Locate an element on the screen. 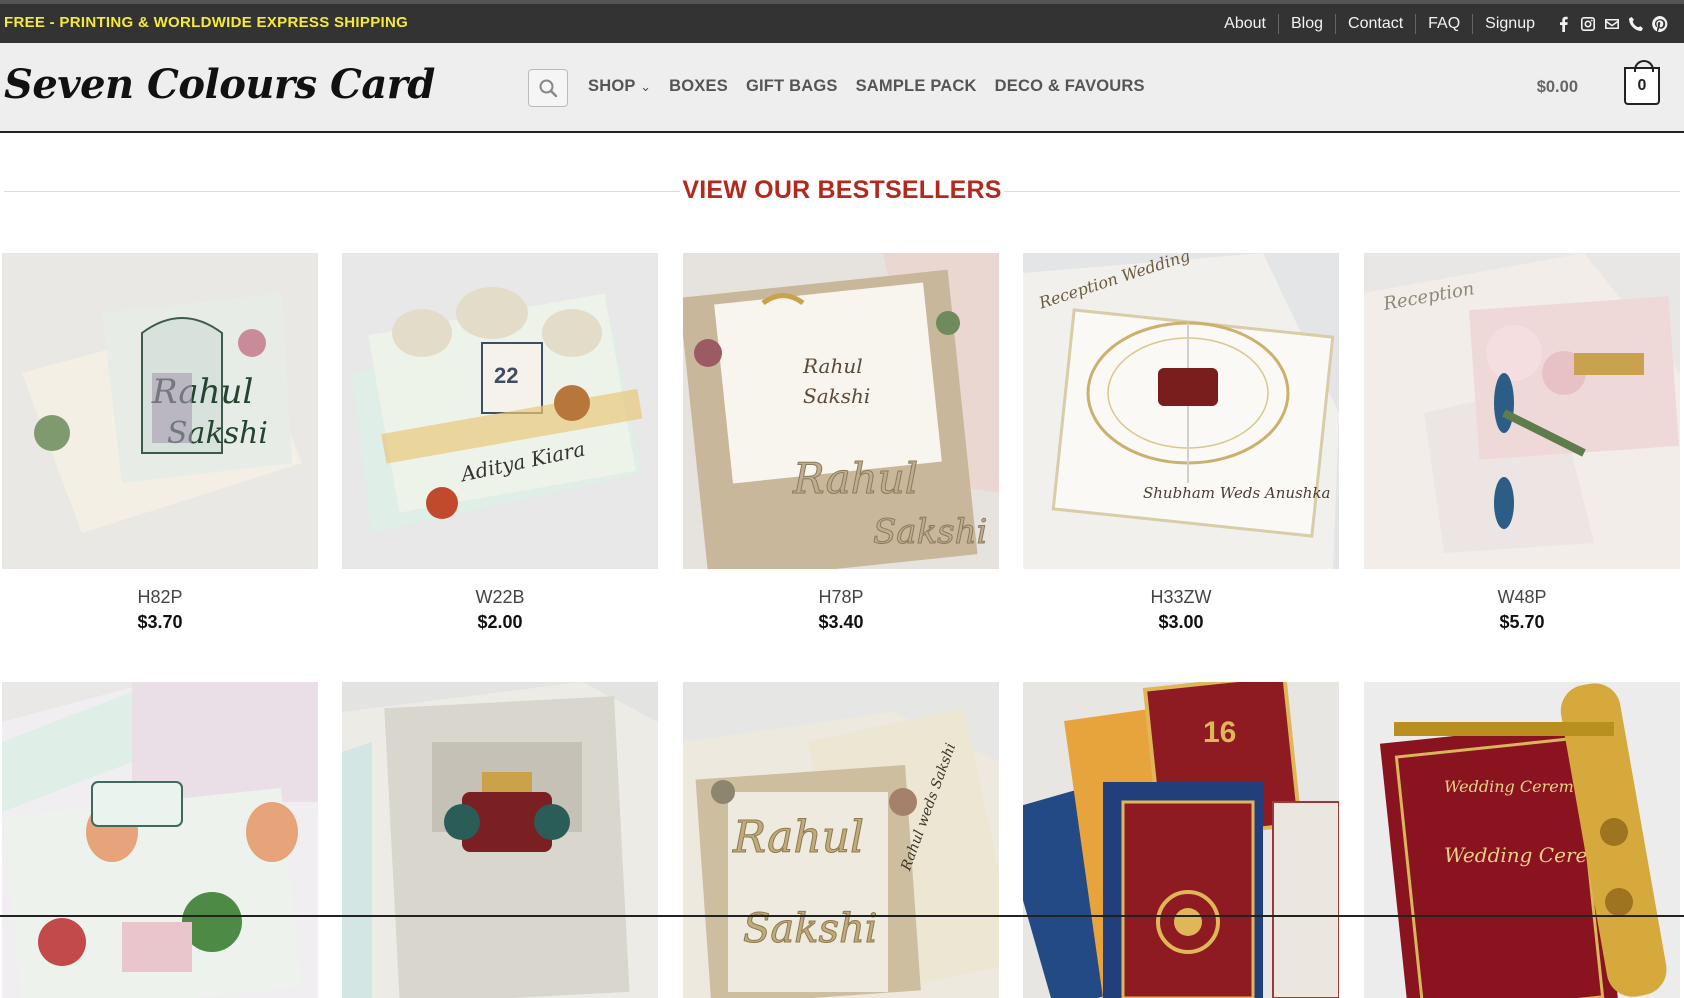 This screenshot has width=1684, height=998. product-image: 22 Aditya Kiara is located at coordinates (500, 411).